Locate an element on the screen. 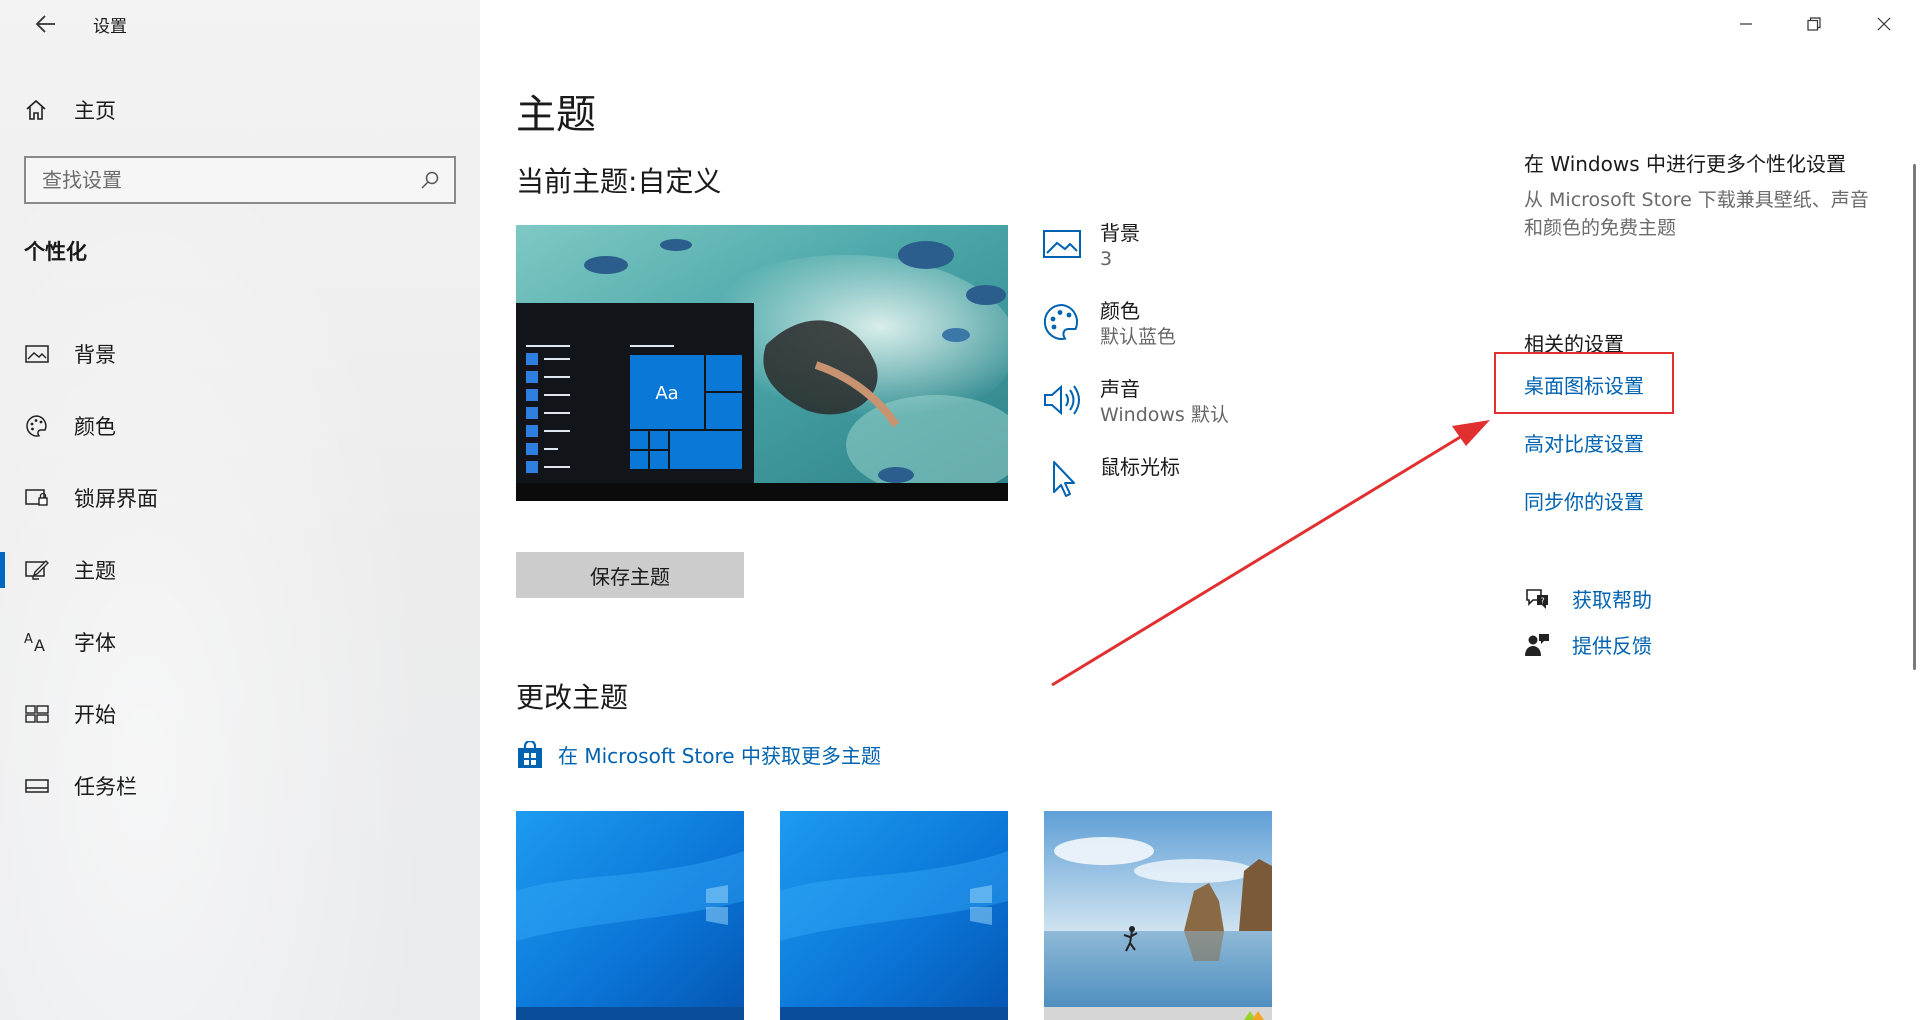 This screenshot has height=1020, width=1920. nav-list: 背景 颜色 锁屏界面 主题 AA 字体 开始 任务栏 is located at coordinates (240, 570).